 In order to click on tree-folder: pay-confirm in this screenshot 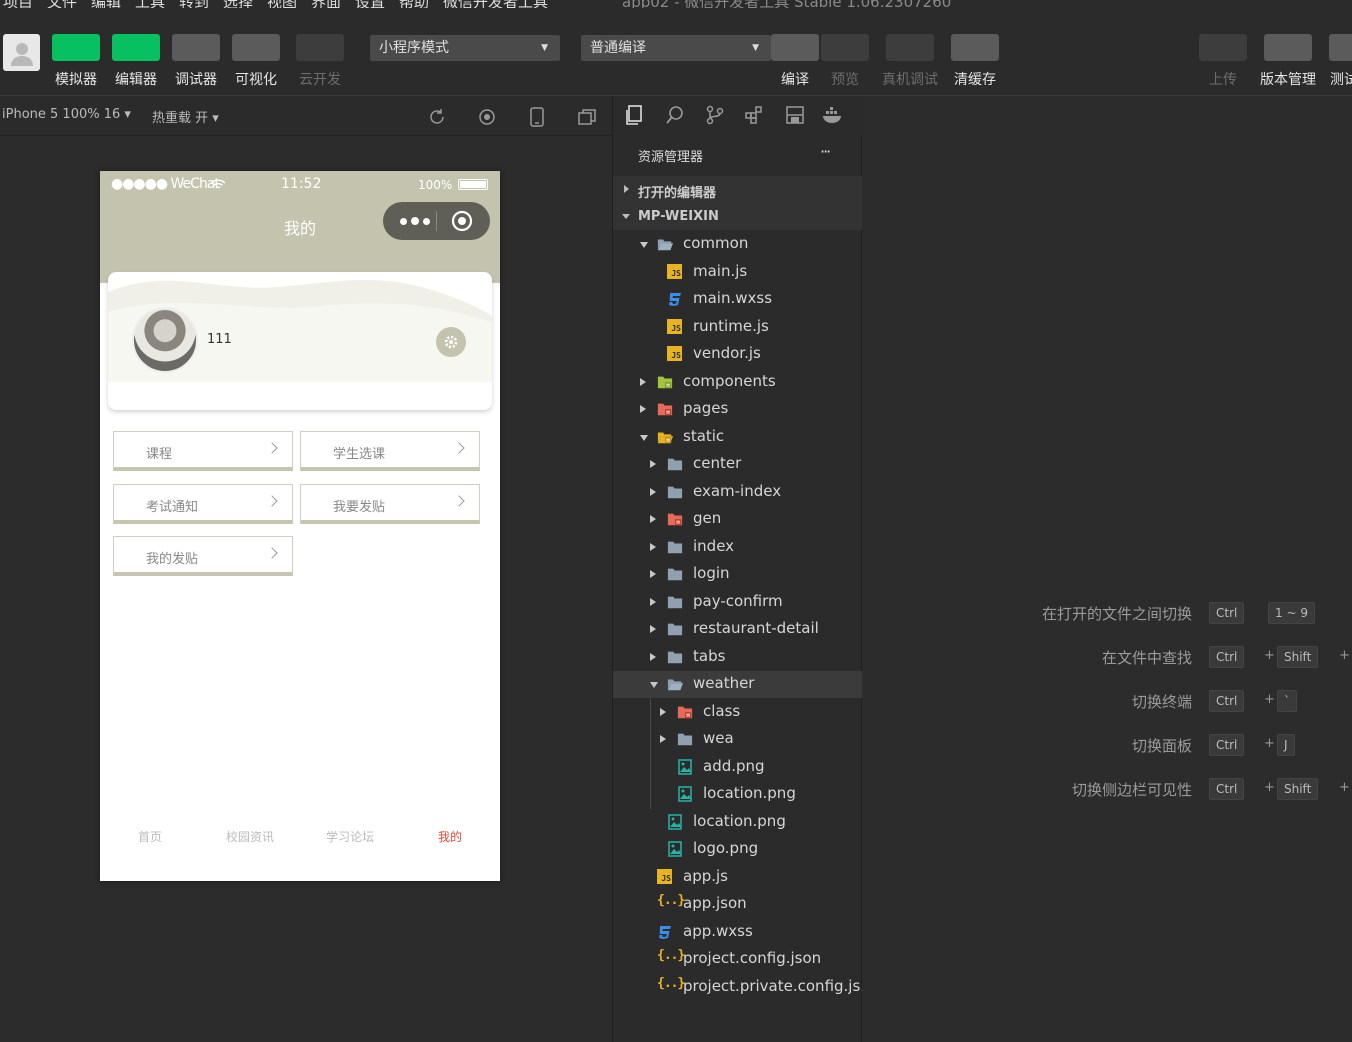, I will do `click(737, 602)`.